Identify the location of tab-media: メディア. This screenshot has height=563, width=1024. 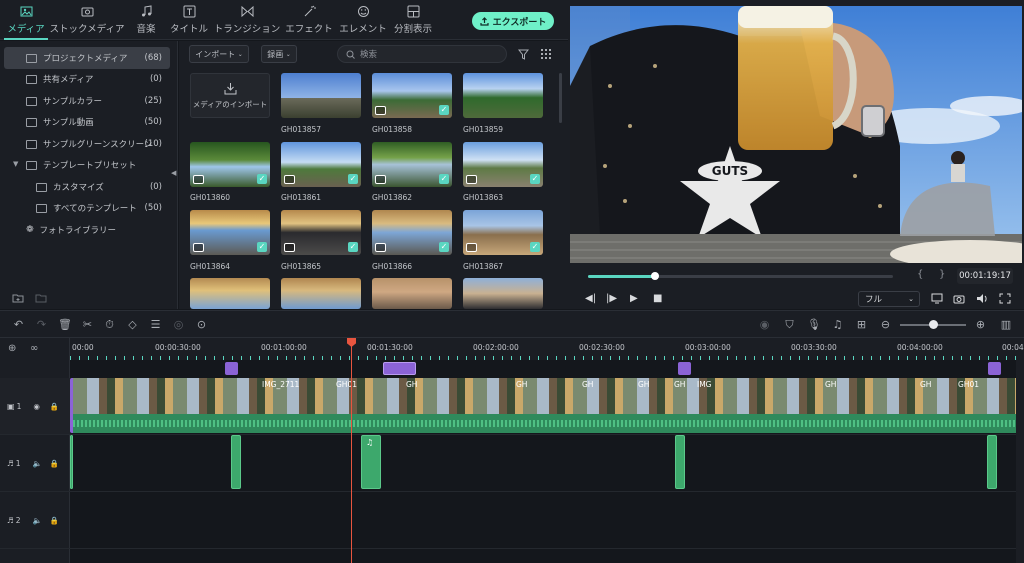
(26, 20).